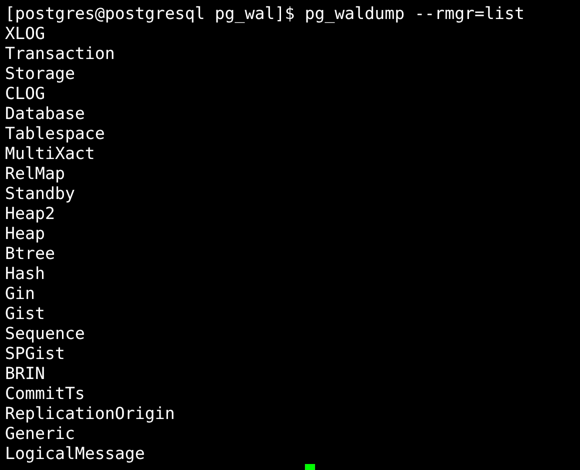  Describe the element at coordinates (45, 394) in the screenshot. I see `output-line: CommitTs` at that location.